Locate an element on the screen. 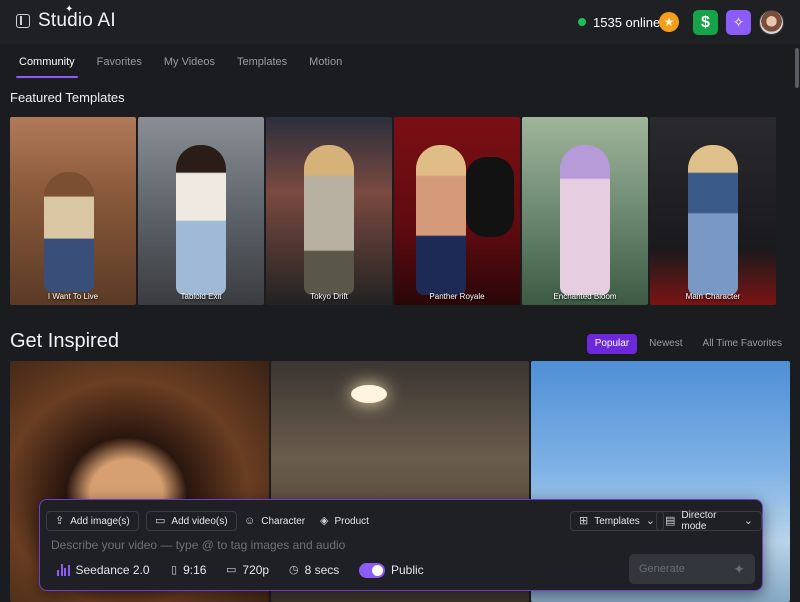 This screenshot has width=800, height=602. visibility-label: Public is located at coordinates (407, 570).